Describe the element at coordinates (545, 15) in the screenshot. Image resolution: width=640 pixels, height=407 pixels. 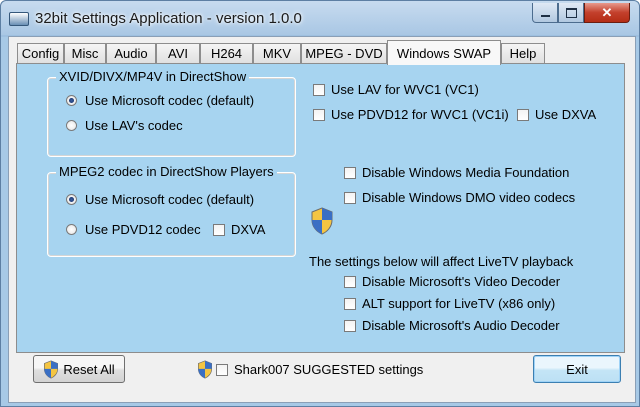
I see `minimize-icon` at that location.